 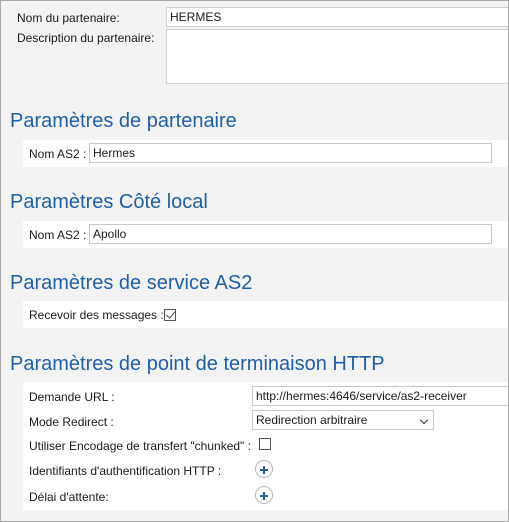 What do you see at coordinates (131, 283) in the screenshot?
I see `as2-service-heading: Paramètres de service AS2` at bounding box center [131, 283].